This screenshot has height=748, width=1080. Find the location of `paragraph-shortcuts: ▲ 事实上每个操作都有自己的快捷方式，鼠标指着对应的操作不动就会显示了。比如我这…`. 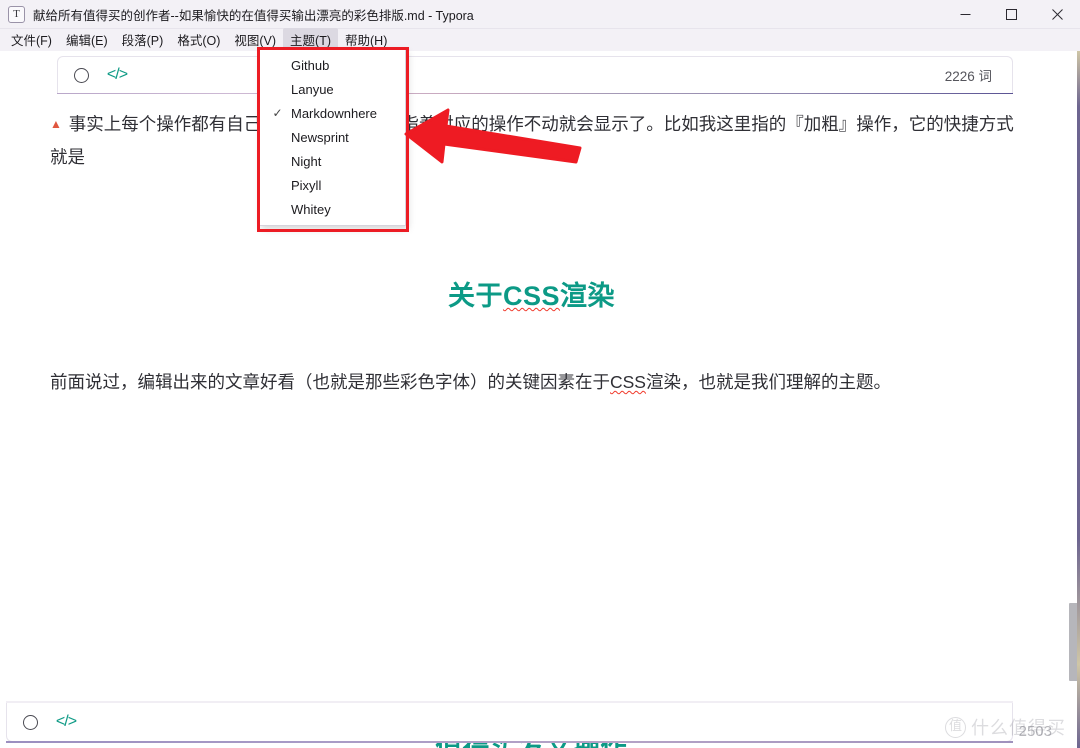

paragraph-shortcuts: ▲ 事实上每个操作都有自己的快捷方式，鼠标指着对应的操作不动就会显示了。比如我这… is located at coordinates (540, 141).